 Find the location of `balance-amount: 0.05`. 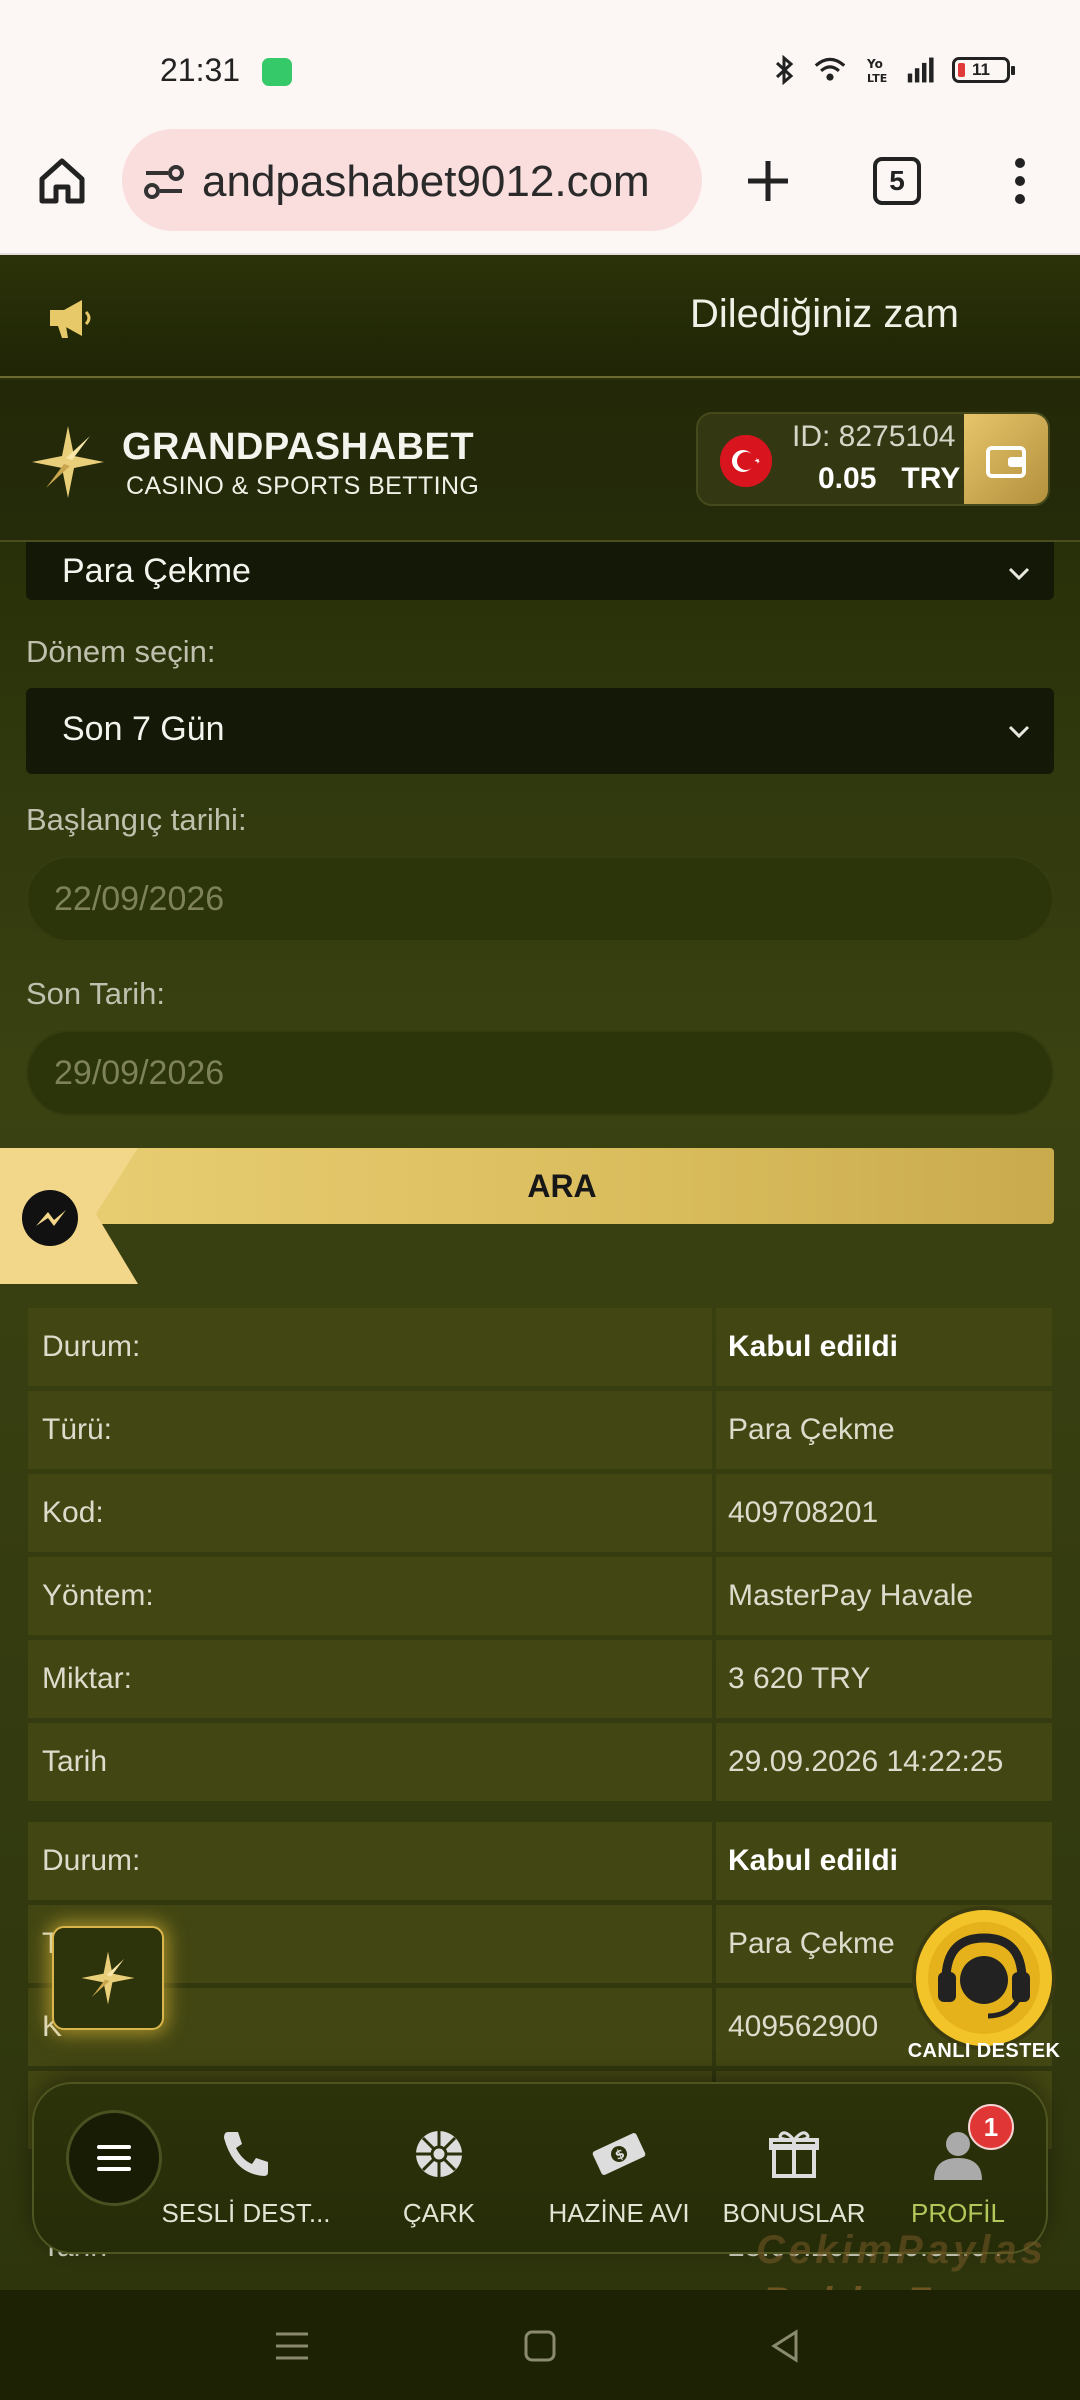

balance-amount: 0.05 is located at coordinates (847, 478).